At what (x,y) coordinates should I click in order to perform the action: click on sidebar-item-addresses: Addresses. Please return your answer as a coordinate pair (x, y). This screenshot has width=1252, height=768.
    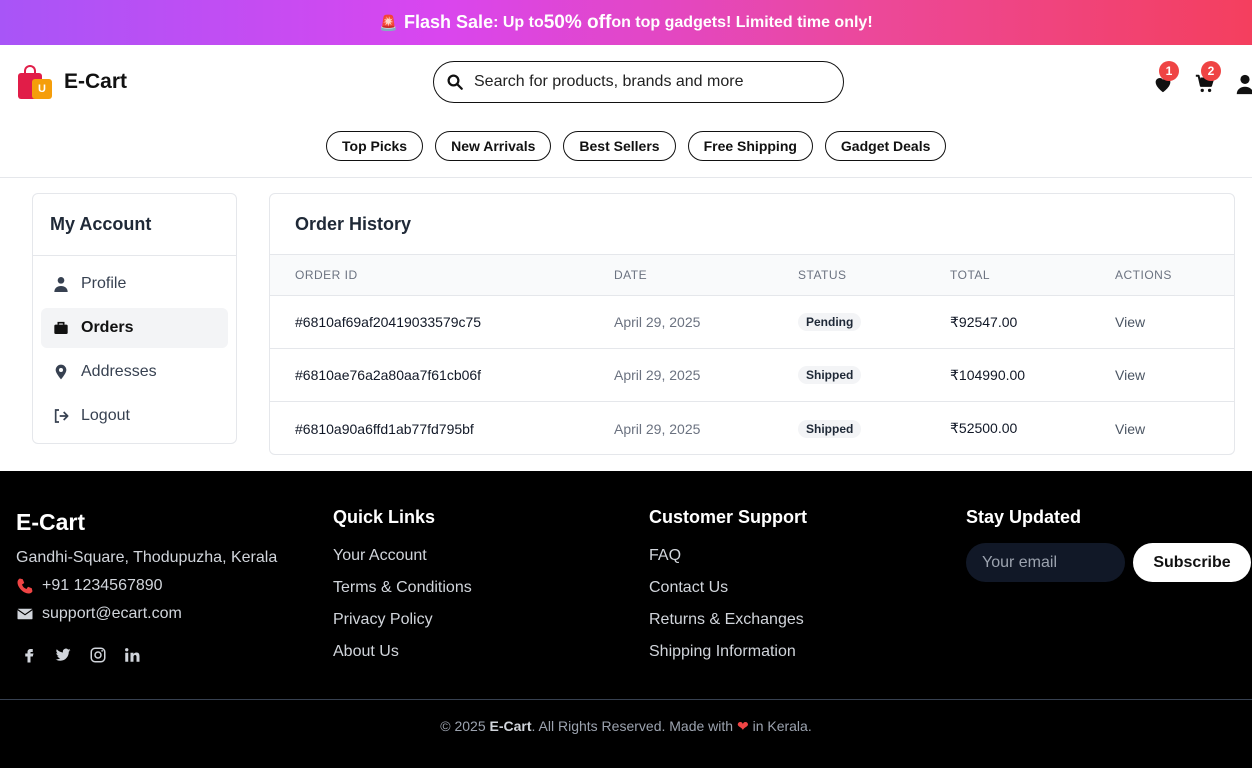
    Looking at the image, I should click on (134, 372).